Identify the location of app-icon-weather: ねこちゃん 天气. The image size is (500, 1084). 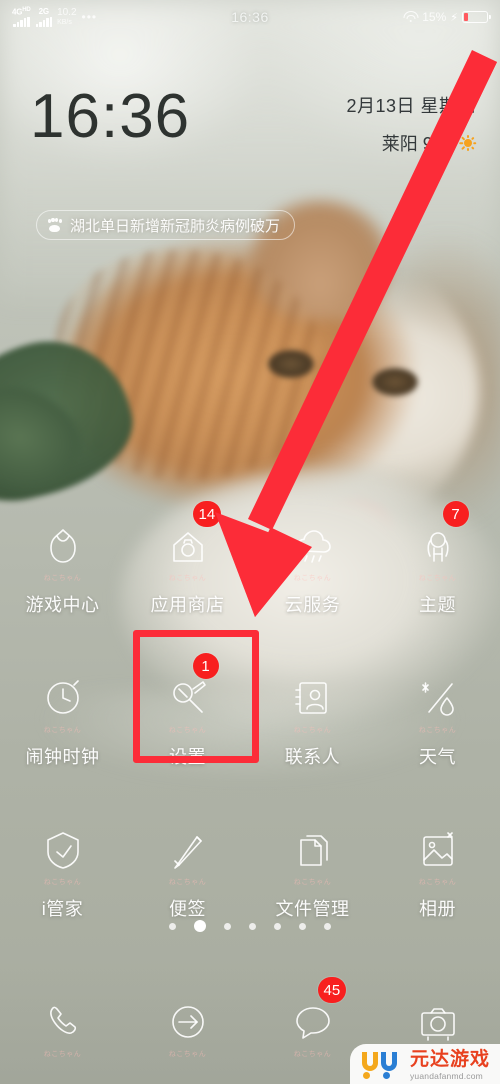
(437, 733).